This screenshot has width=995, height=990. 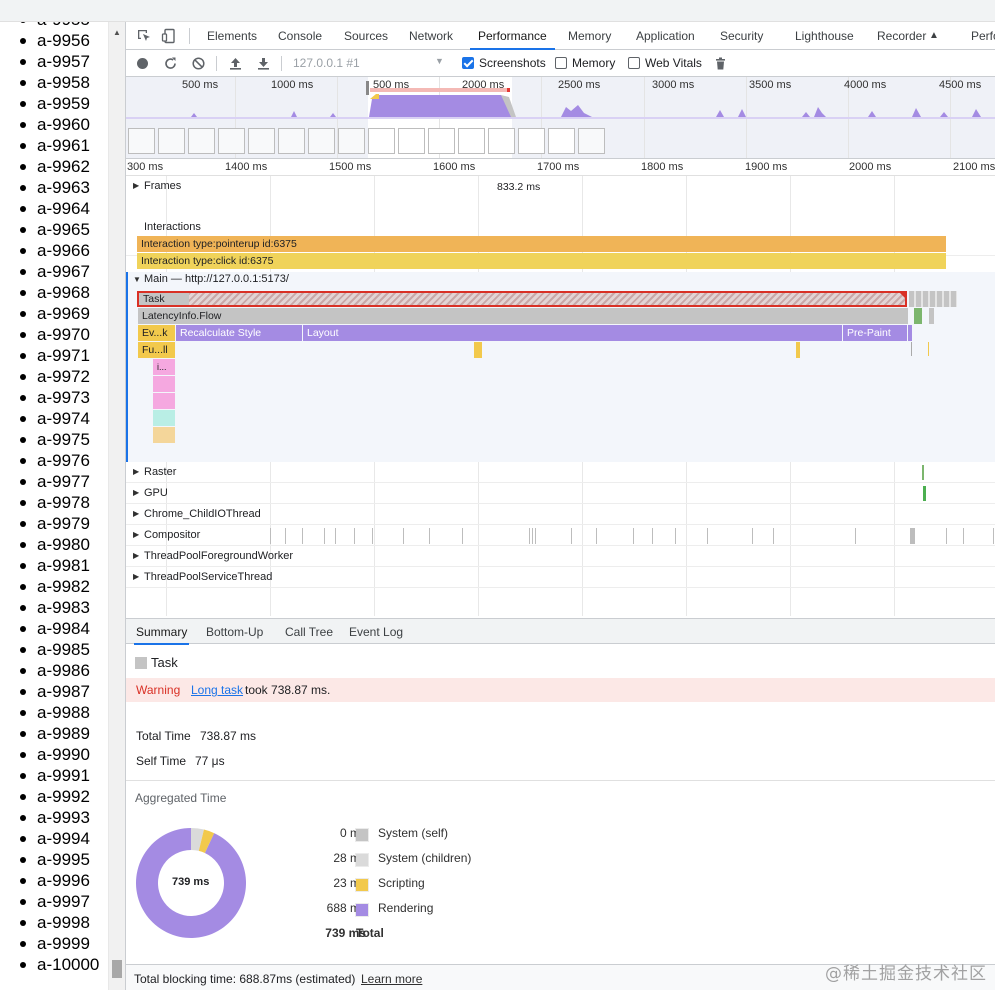 I want to click on learn-more-link: Learn more, so click(x=391, y=979).